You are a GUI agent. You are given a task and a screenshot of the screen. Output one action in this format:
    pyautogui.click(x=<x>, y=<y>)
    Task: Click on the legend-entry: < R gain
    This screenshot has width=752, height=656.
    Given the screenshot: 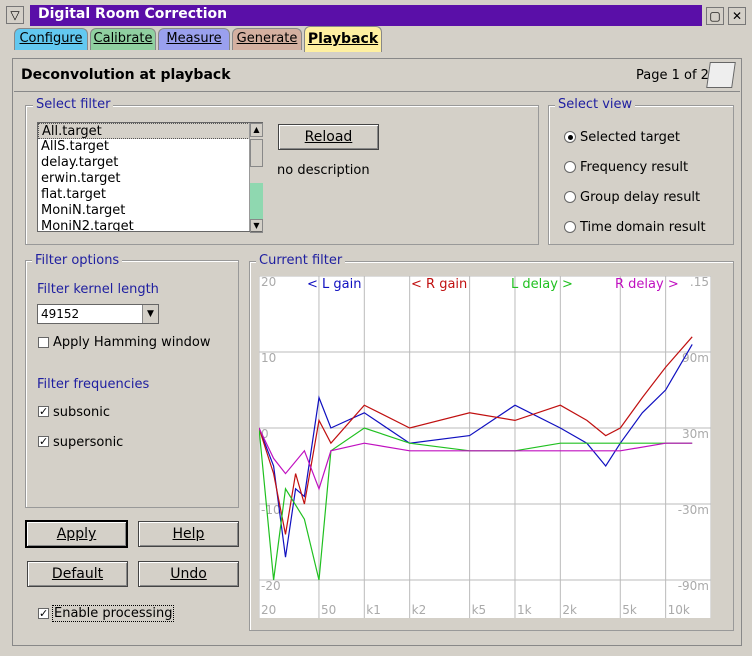 What is the action you would take?
    pyautogui.click(x=439, y=284)
    